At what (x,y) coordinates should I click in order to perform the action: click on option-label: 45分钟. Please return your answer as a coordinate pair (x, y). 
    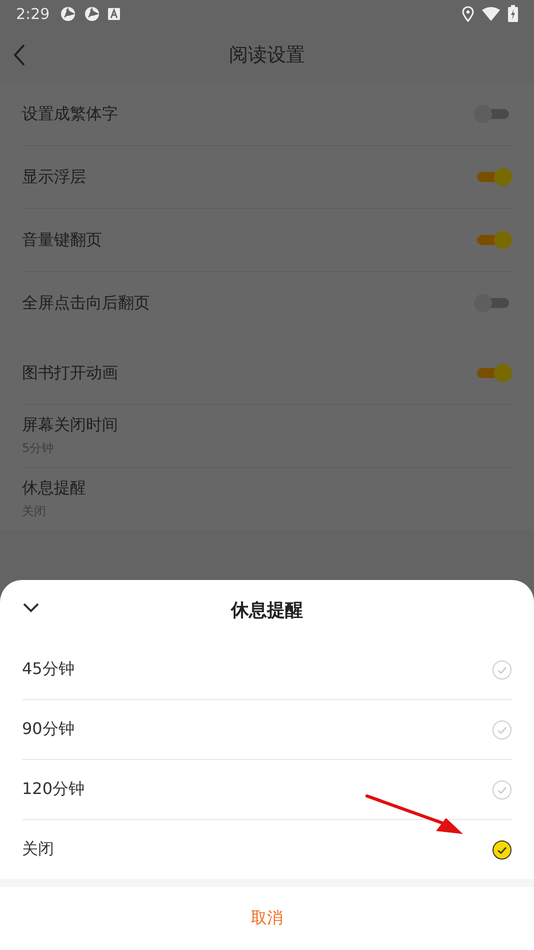
    Looking at the image, I should click on (48, 669).